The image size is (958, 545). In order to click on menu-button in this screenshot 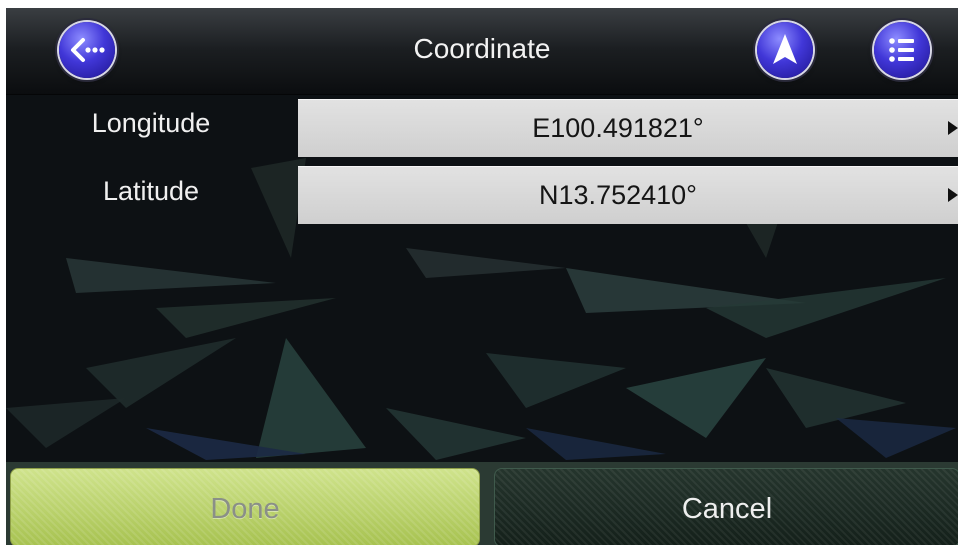, I will do `click(902, 50)`.